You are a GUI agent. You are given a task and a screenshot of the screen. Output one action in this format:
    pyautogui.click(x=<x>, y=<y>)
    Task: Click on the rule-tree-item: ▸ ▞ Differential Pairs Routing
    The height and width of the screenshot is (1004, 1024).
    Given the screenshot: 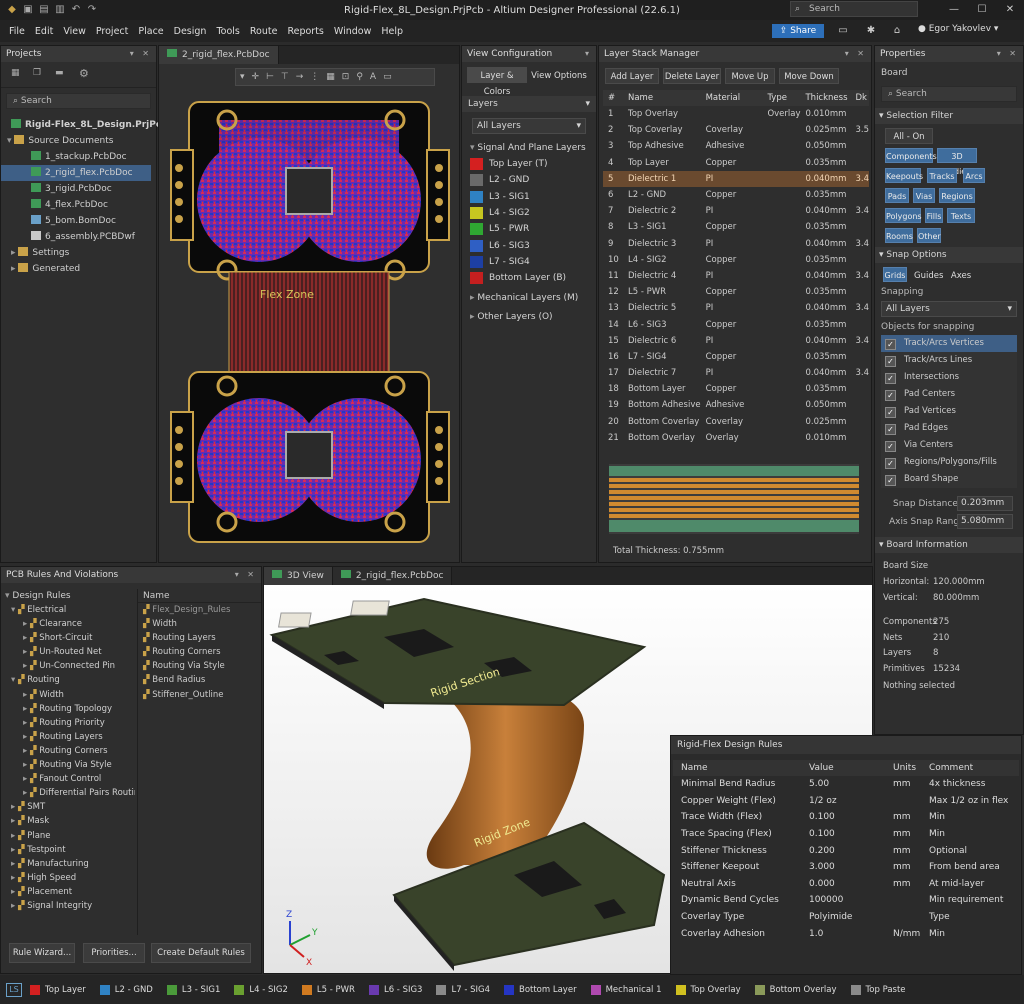 What is the action you would take?
    pyautogui.click(x=68, y=793)
    